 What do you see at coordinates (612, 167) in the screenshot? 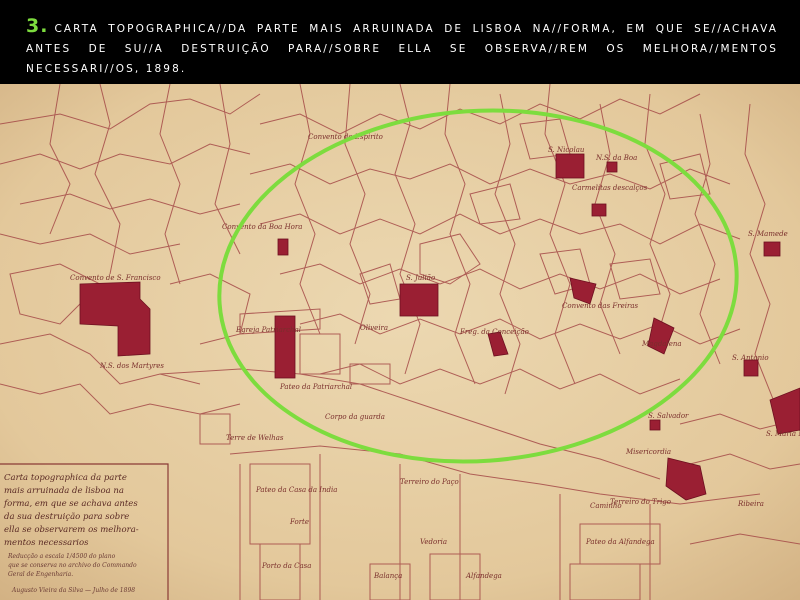
I see `block-nsboa` at bounding box center [612, 167].